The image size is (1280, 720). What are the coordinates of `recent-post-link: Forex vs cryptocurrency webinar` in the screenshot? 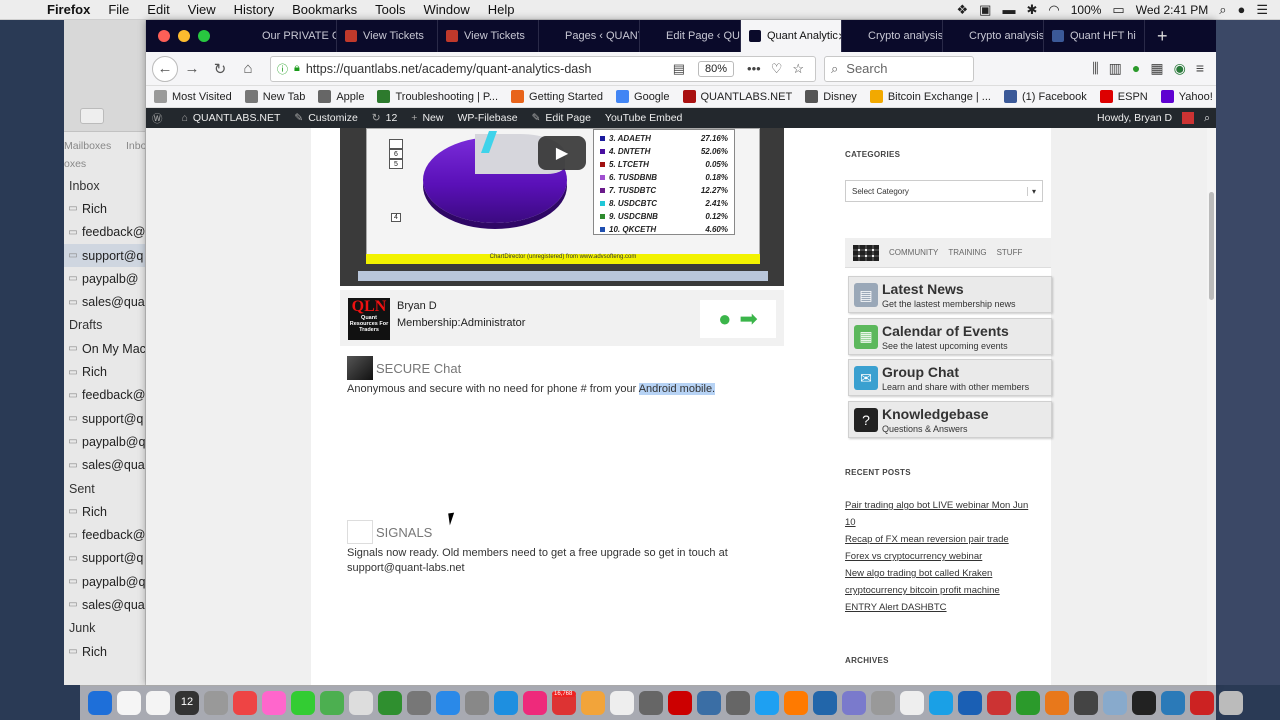 It's located at (943, 556).